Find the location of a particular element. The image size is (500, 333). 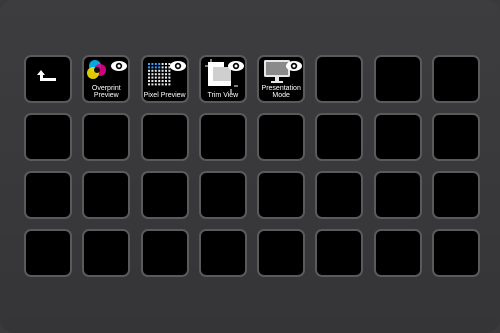

overprint-preview-key: Overprint Preview is located at coordinates (106, 79).